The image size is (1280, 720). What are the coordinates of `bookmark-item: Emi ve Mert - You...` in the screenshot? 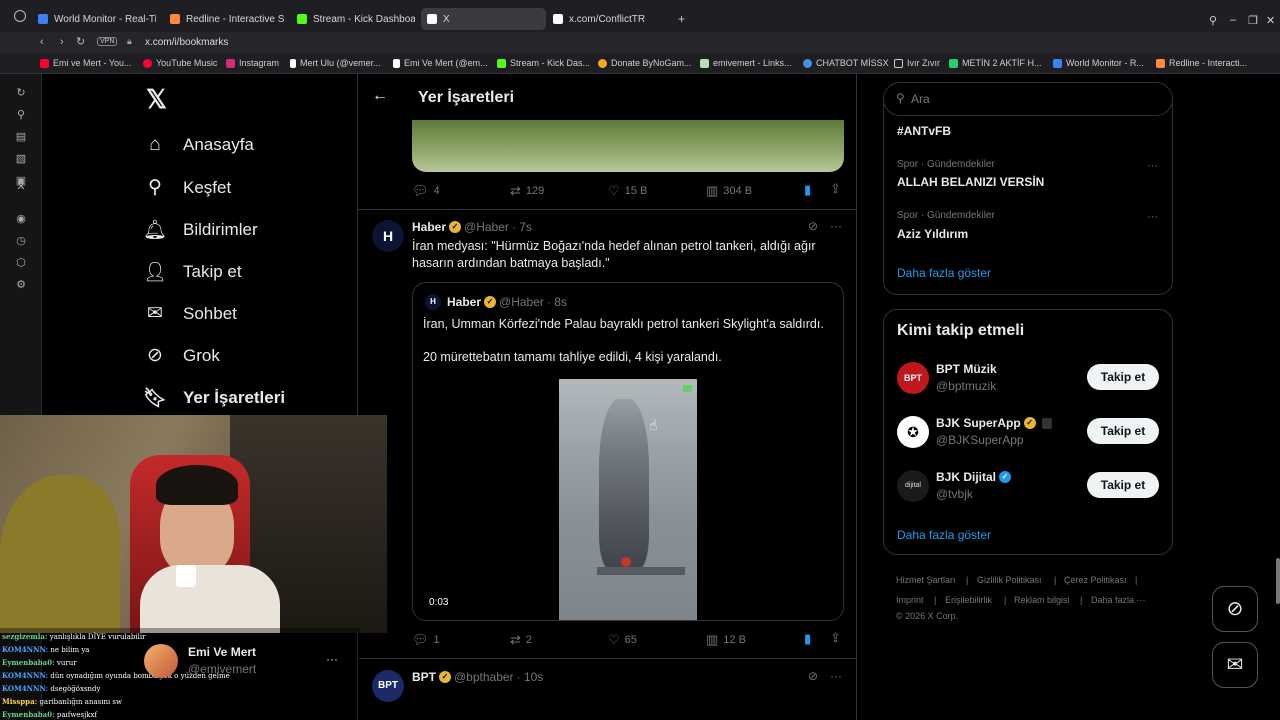 It's located at (86, 63).